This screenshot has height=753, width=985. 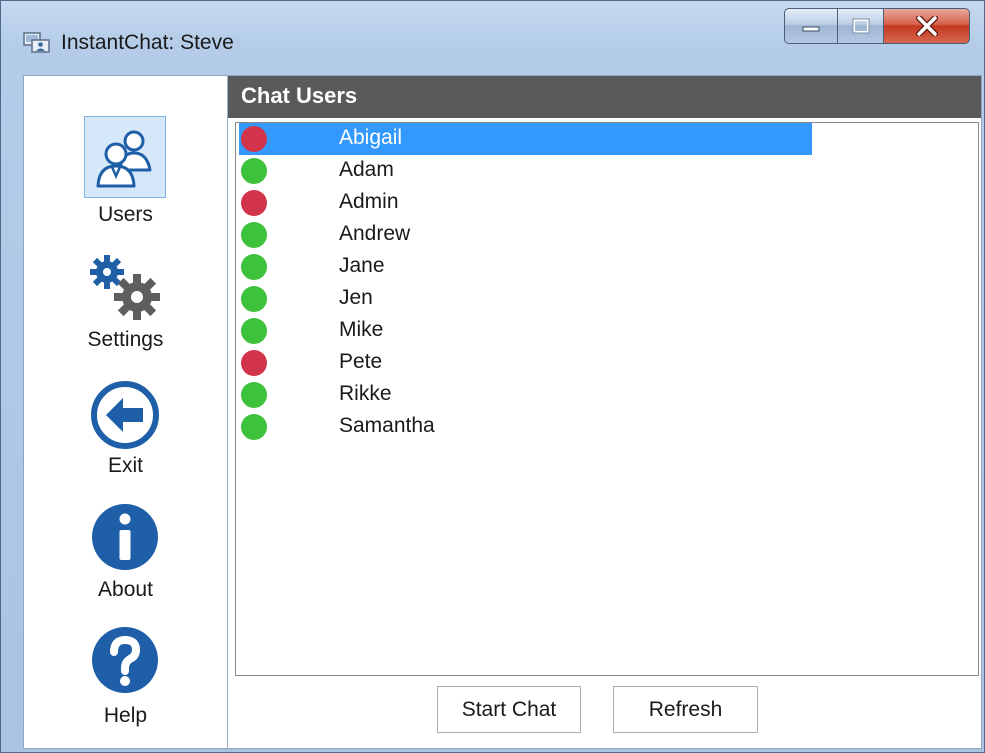 I want to click on back-arrow-icon, so click(x=125, y=415).